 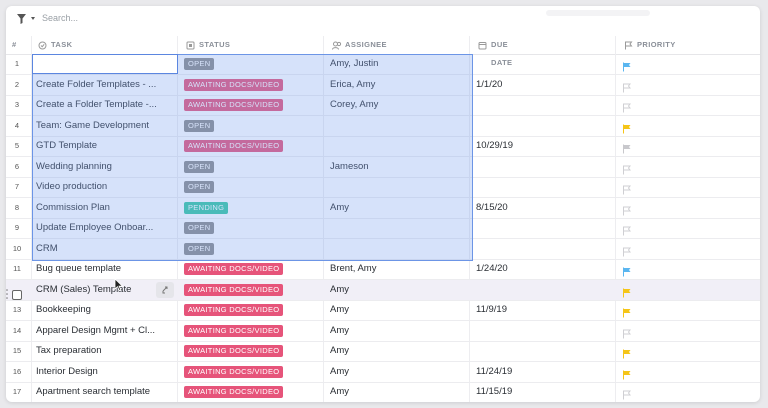 I want to click on task-name: Apartment search template, so click(x=93, y=392).